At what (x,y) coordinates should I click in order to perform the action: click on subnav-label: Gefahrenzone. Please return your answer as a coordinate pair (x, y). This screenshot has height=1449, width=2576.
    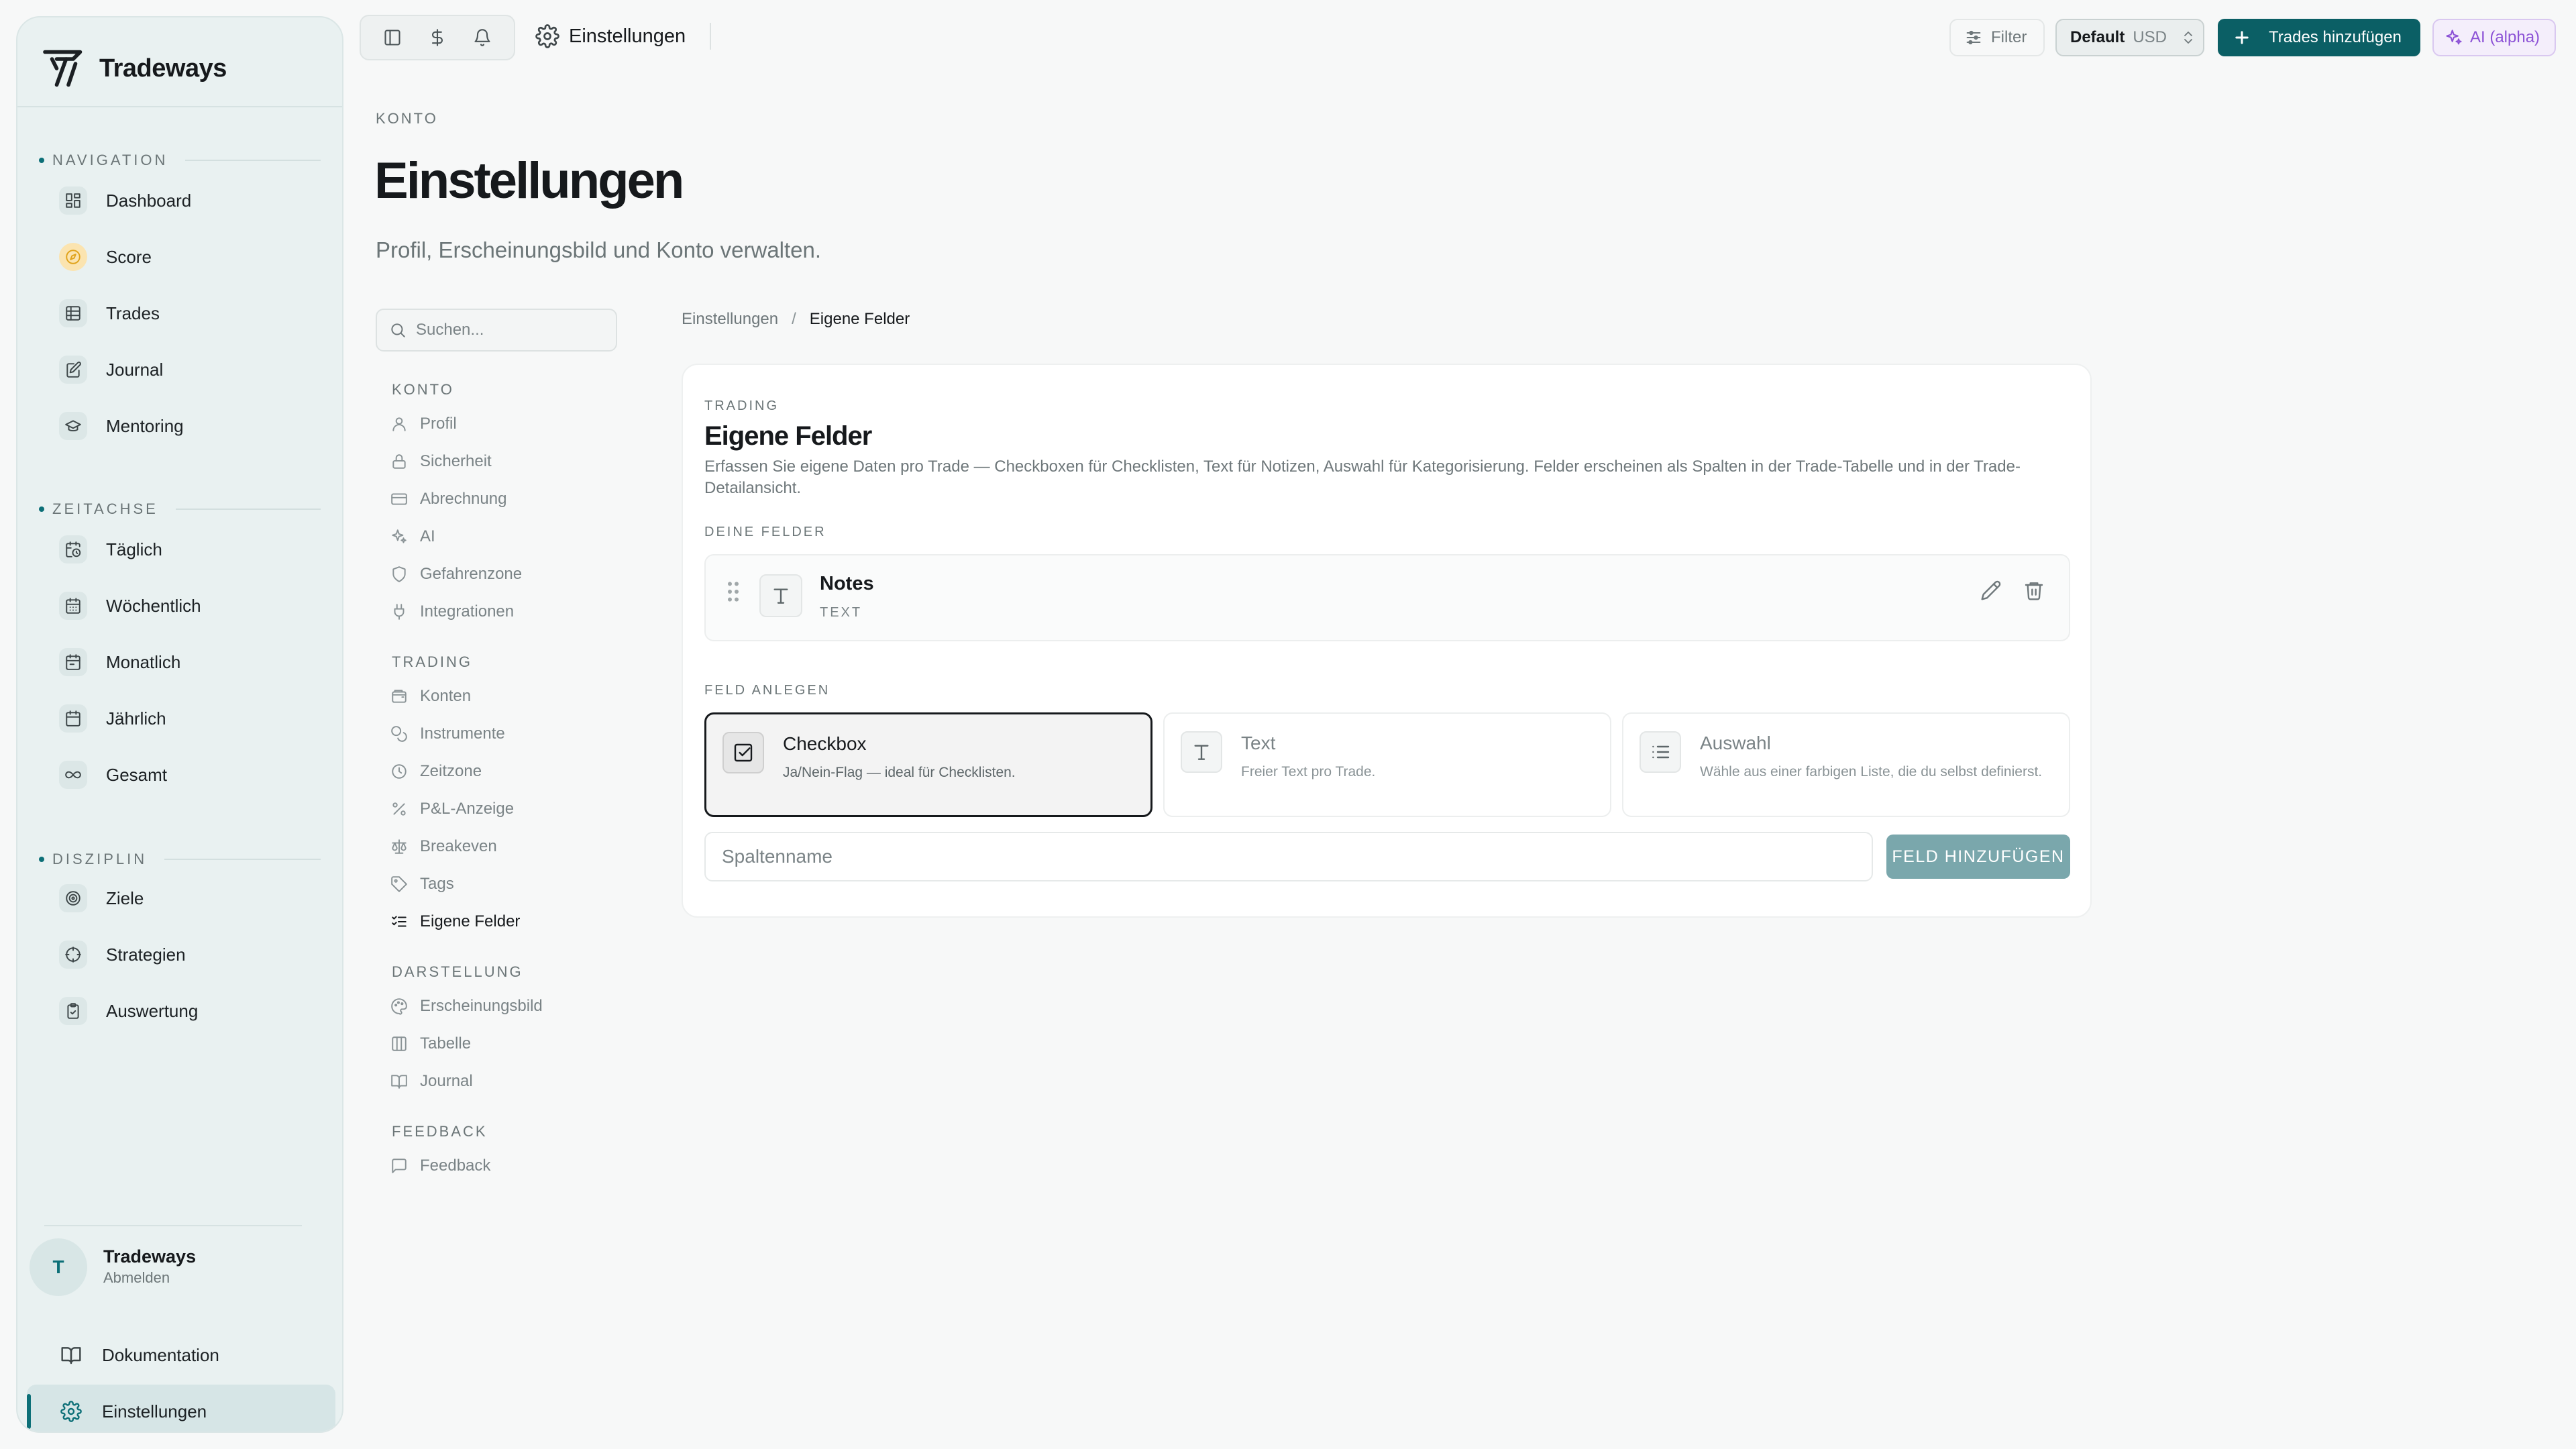
    Looking at the image, I should click on (471, 574).